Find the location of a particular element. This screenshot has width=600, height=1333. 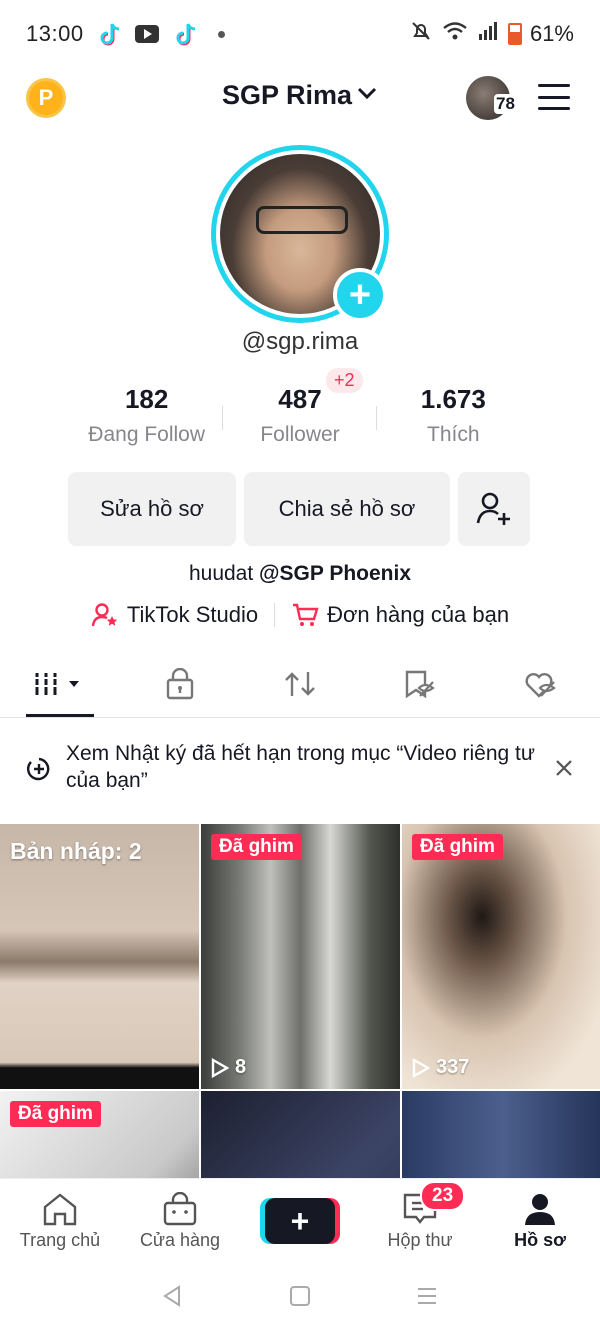

stat-following: 182 Đang Follow is located at coordinates (147, 415).